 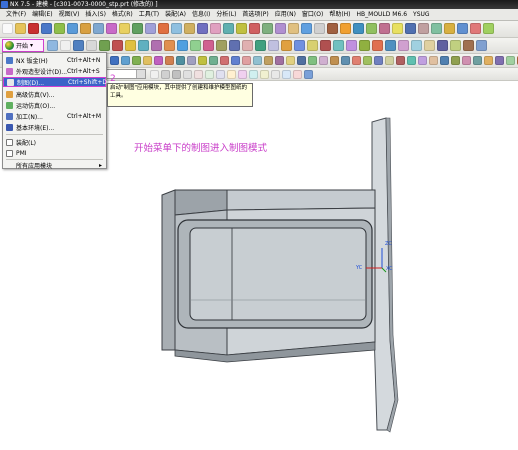 I want to click on deselect-icon, so click(x=165, y=74).